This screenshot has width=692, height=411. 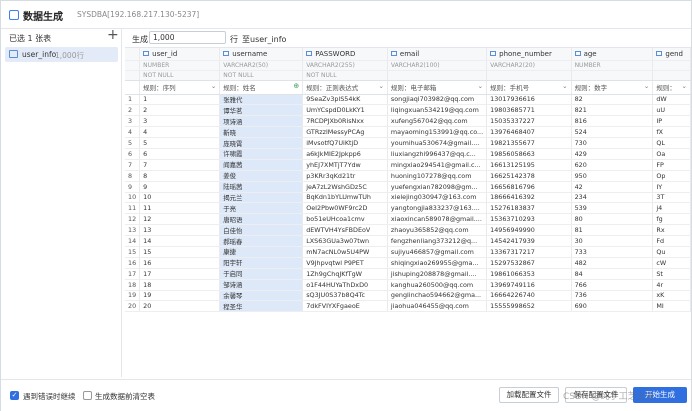 I want to click on cell-phone_number: 16664226740, so click(x=529, y=296).